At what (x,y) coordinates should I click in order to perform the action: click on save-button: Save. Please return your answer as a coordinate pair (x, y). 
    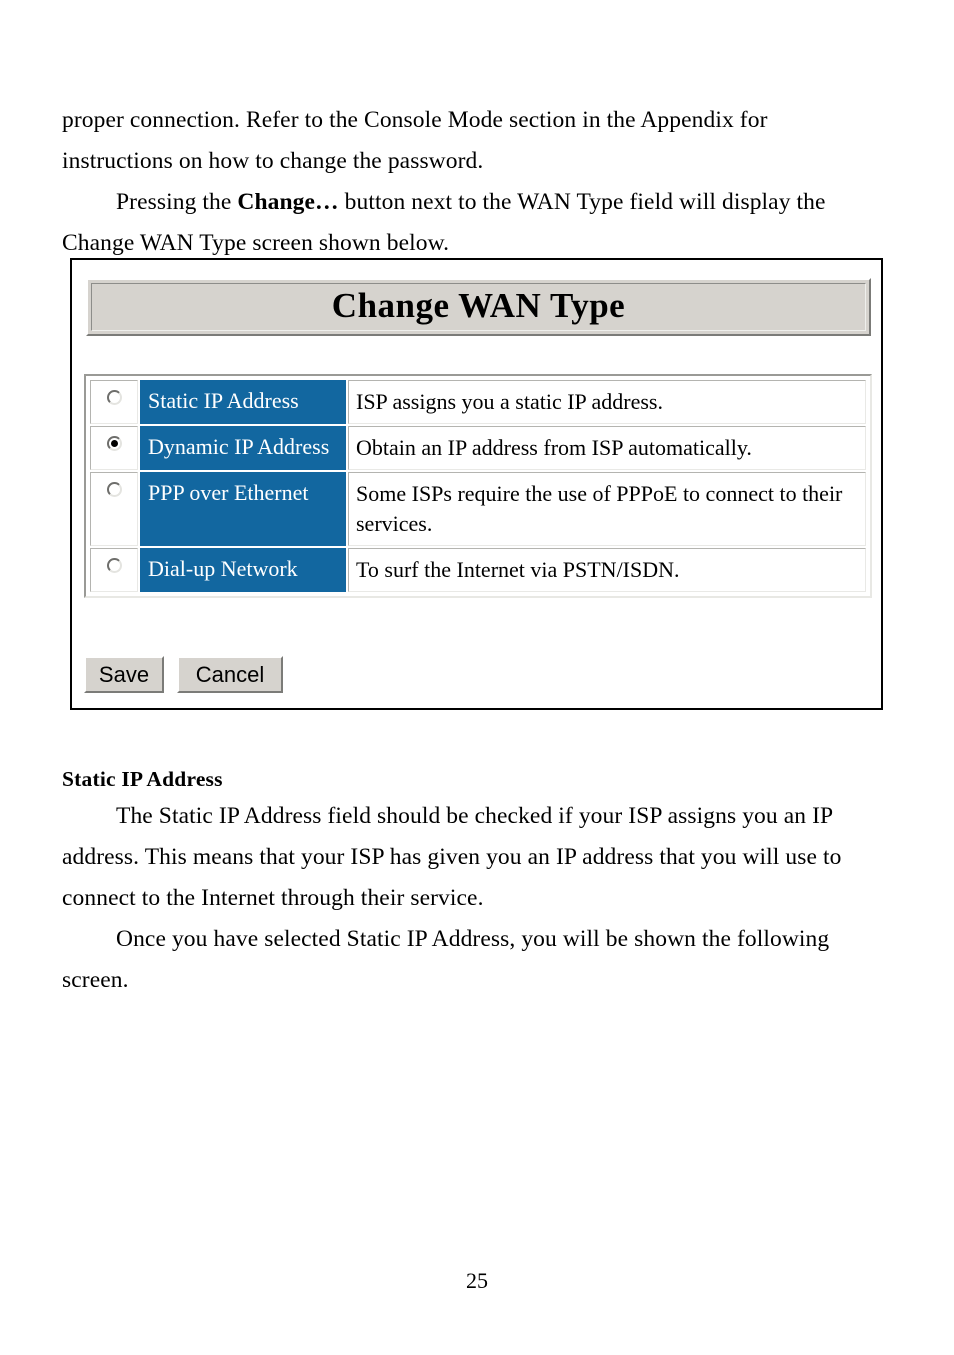
    Looking at the image, I should click on (124, 674).